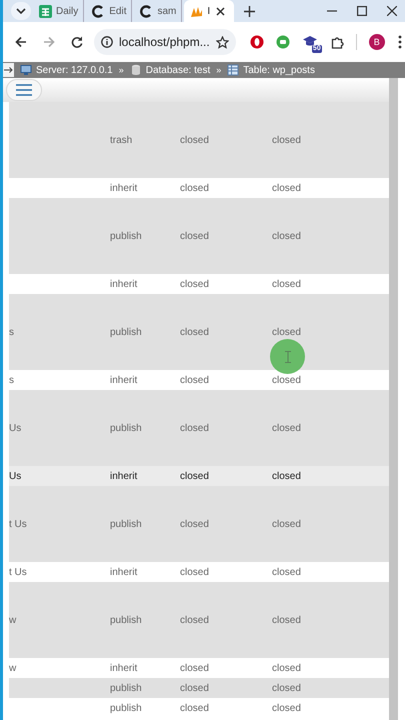 The image size is (405, 720). I want to click on menu-button, so click(24, 90).